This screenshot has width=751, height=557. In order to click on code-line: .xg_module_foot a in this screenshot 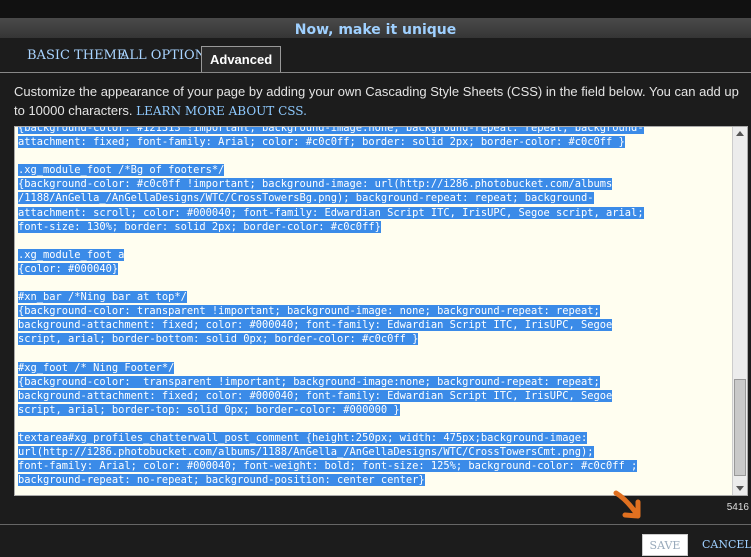, I will do `click(71, 254)`.